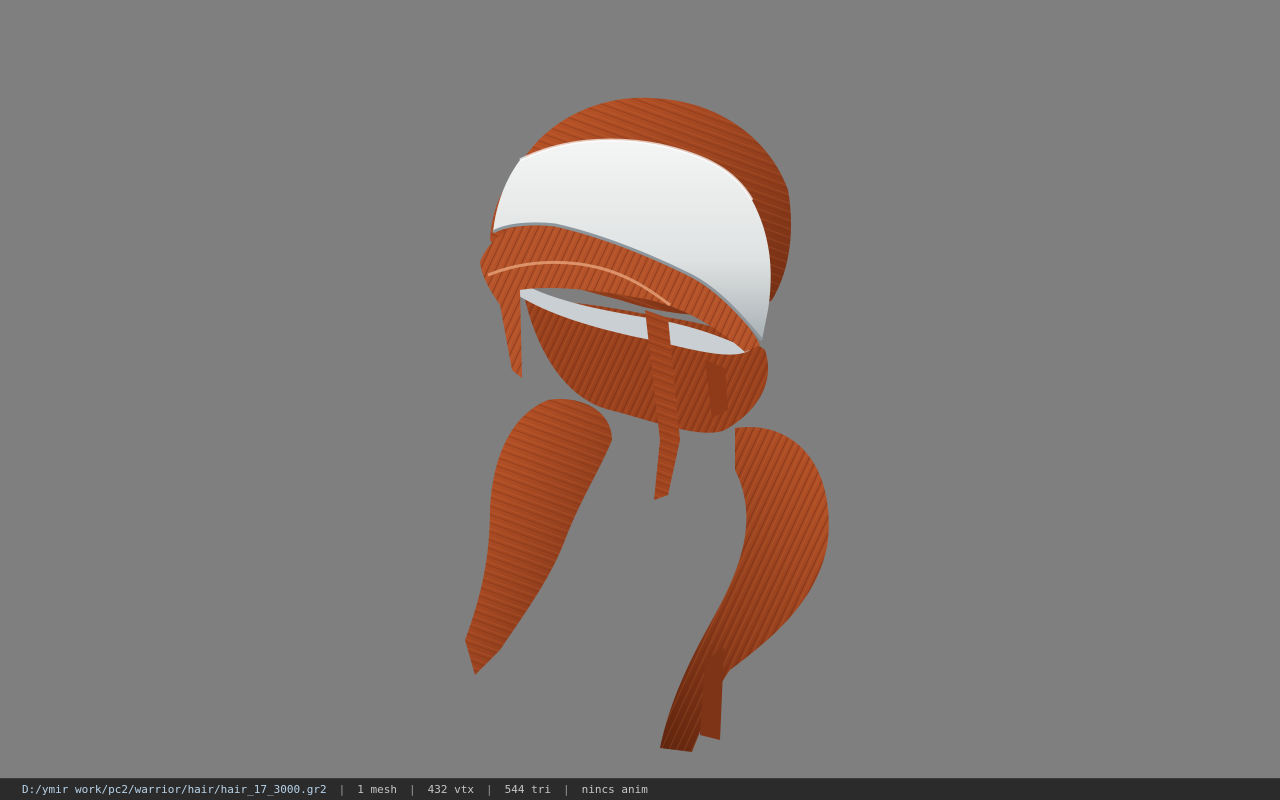 The height and width of the screenshot is (800, 1280). I want to click on left-ponytail, so click(538, 537).